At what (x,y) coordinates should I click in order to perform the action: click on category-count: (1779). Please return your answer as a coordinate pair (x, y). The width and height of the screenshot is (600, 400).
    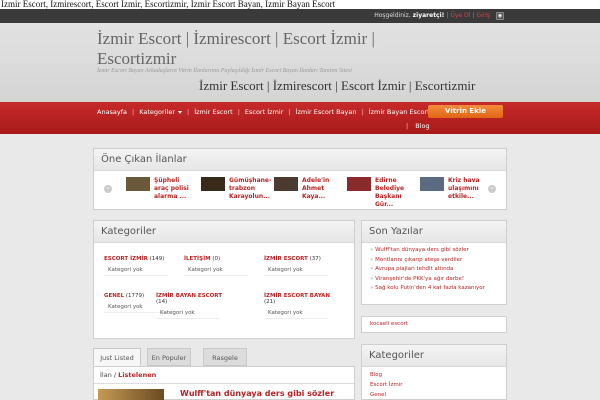
    Looking at the image, I should click on (135, 296).